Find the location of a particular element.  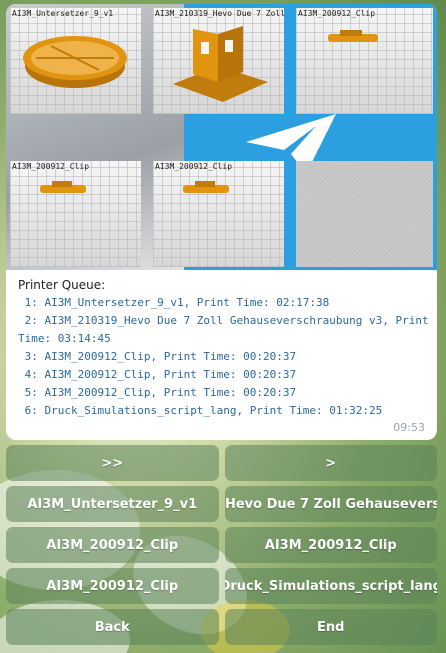

coaster-model-icon is located at coordinates (75, 62).